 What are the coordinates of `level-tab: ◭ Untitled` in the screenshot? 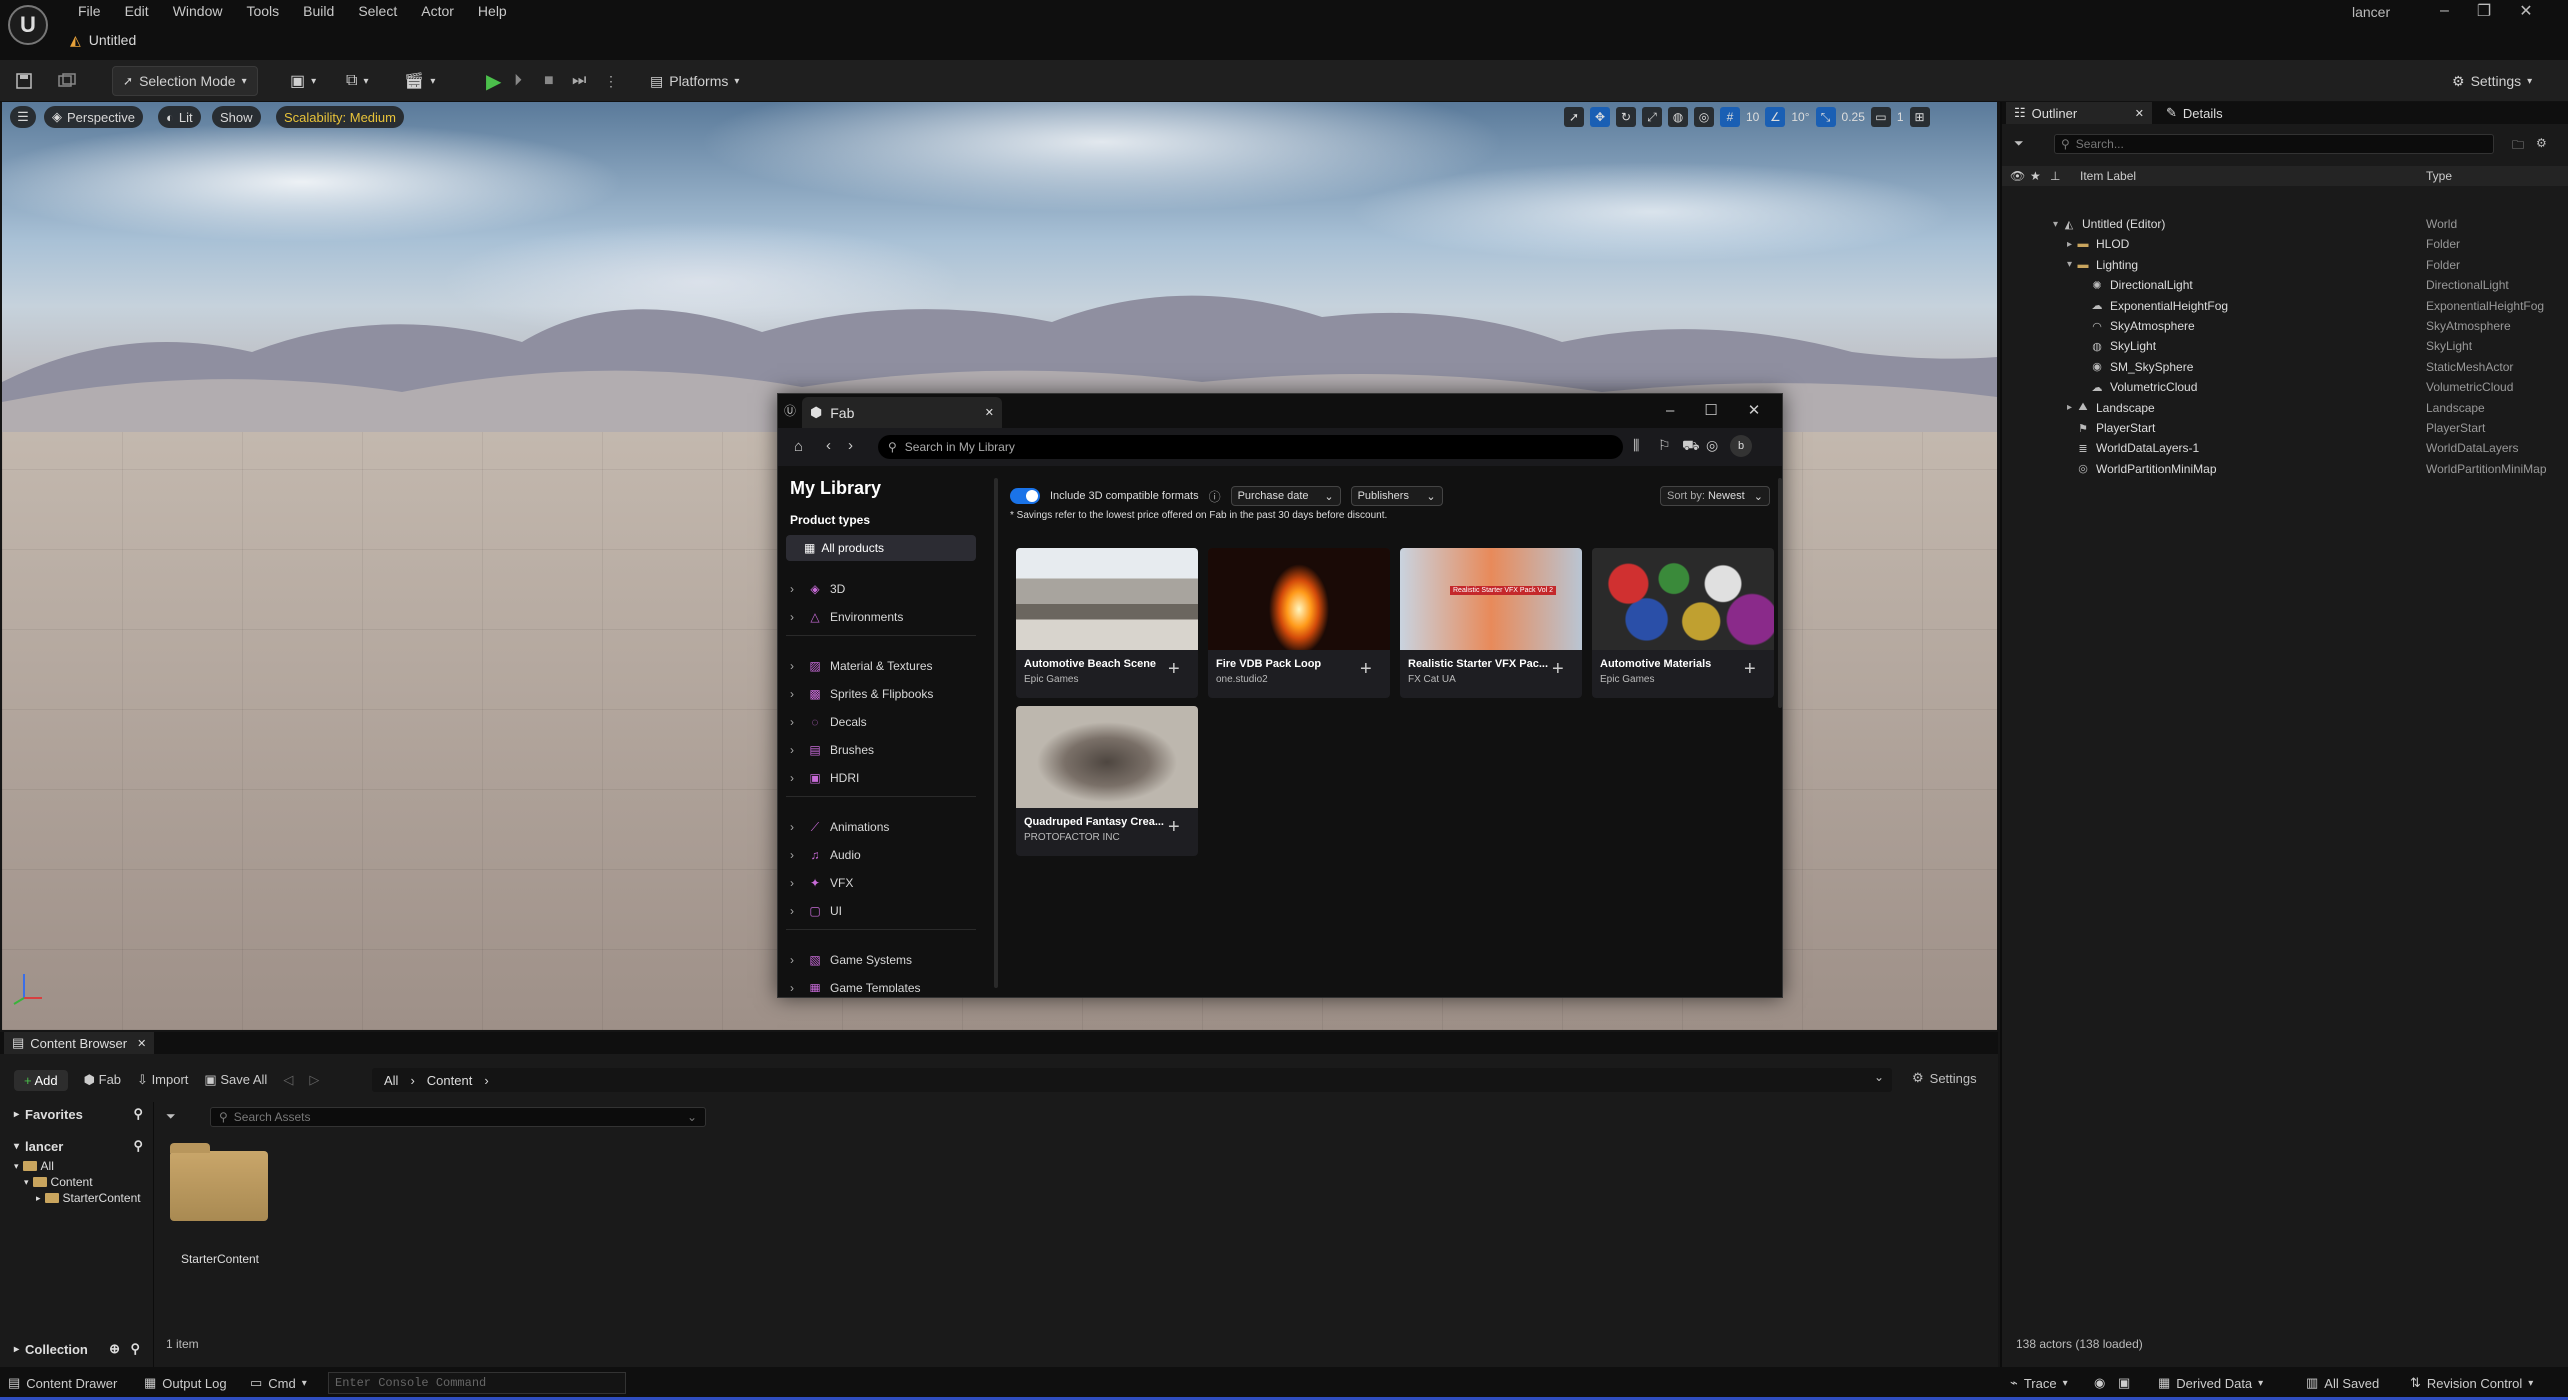 It's located at (103, 40).